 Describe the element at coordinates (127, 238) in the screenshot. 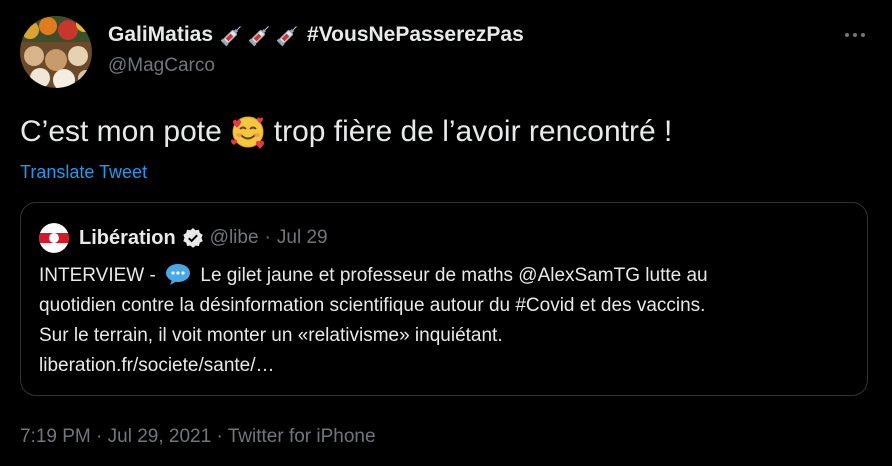

I see `quoted-author-name: Libération` at that location.